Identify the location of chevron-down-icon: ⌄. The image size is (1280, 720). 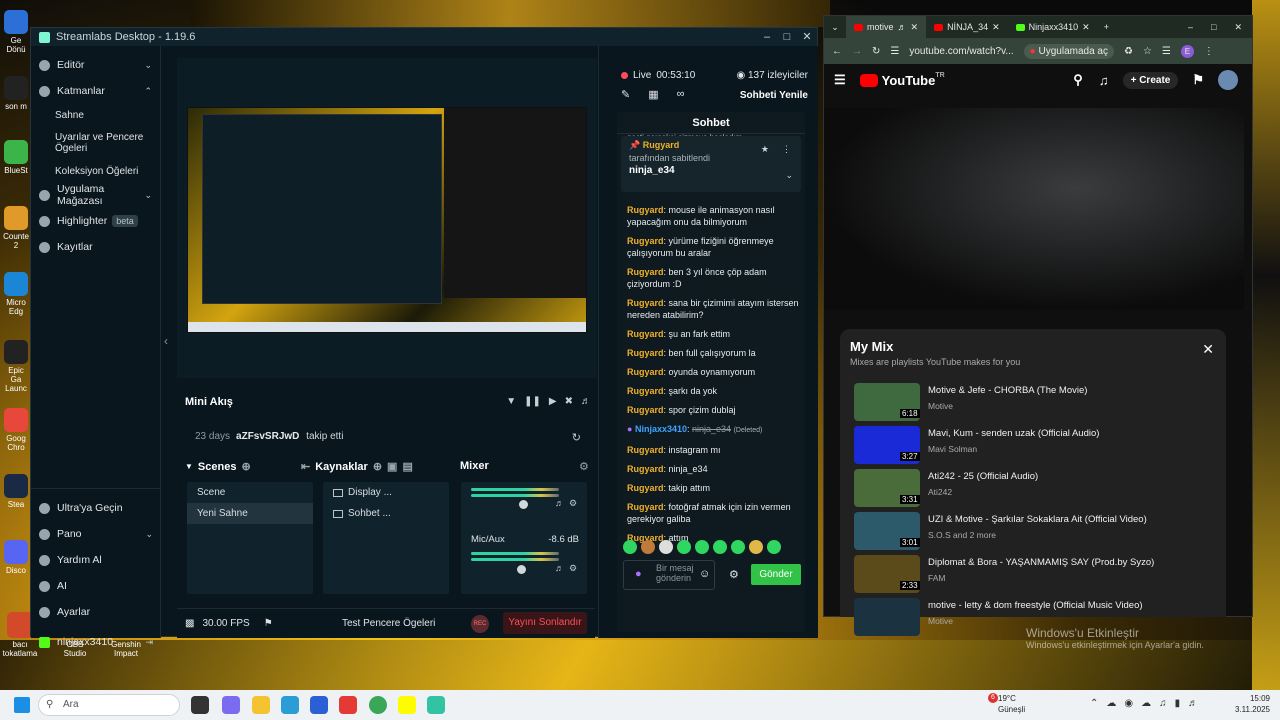
(789, 175).